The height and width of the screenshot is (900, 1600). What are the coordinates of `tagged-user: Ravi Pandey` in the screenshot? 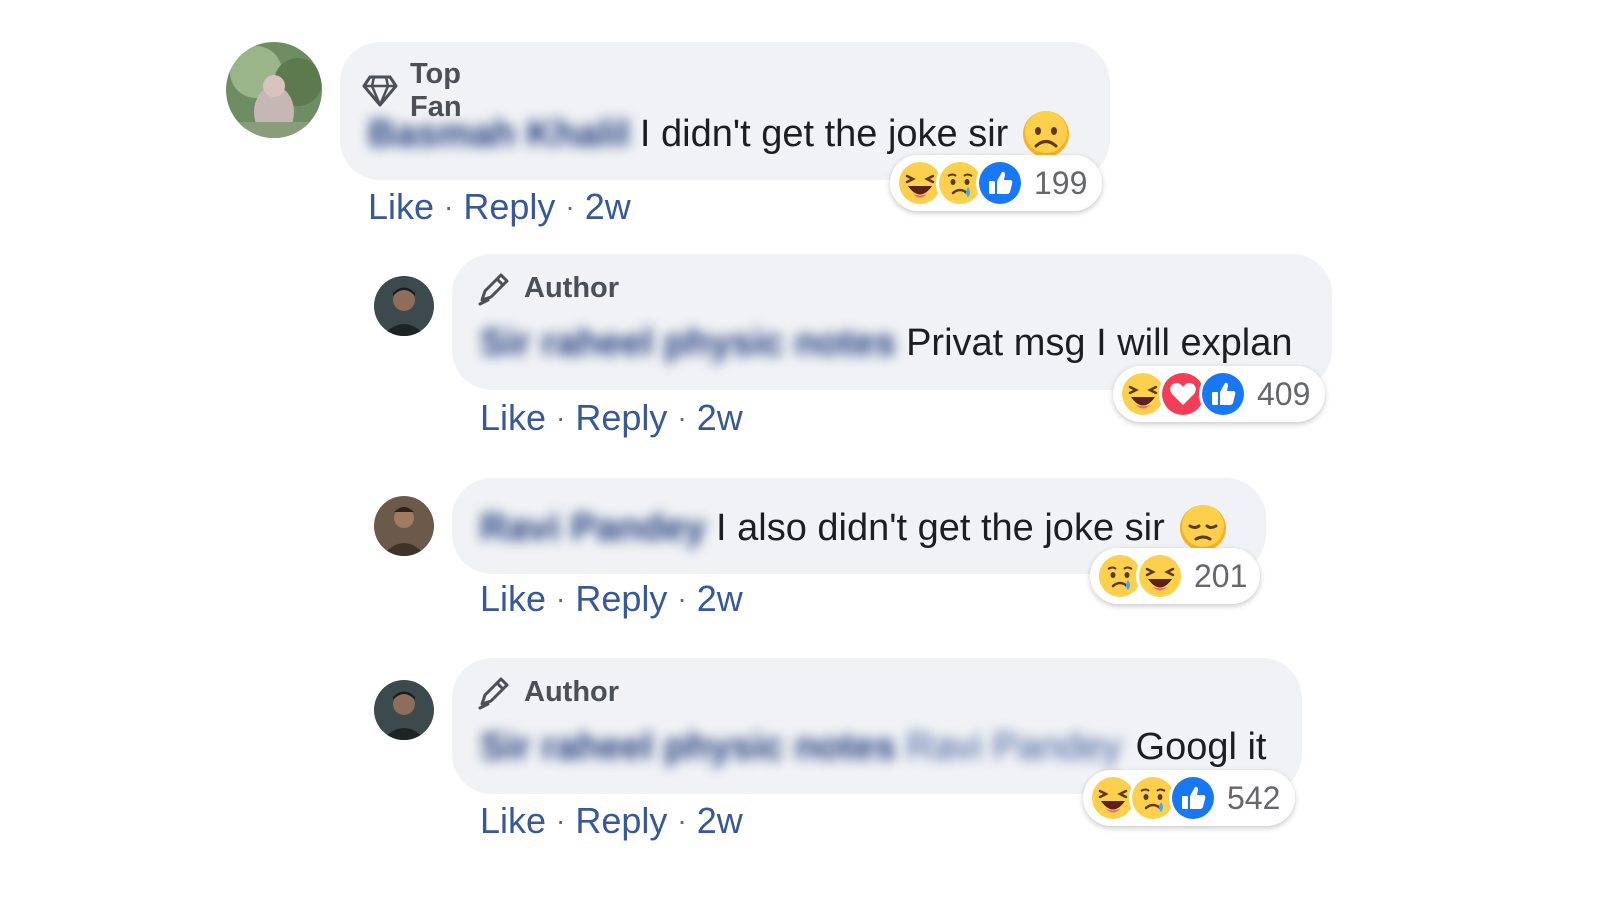 It's located at (1013, 747).